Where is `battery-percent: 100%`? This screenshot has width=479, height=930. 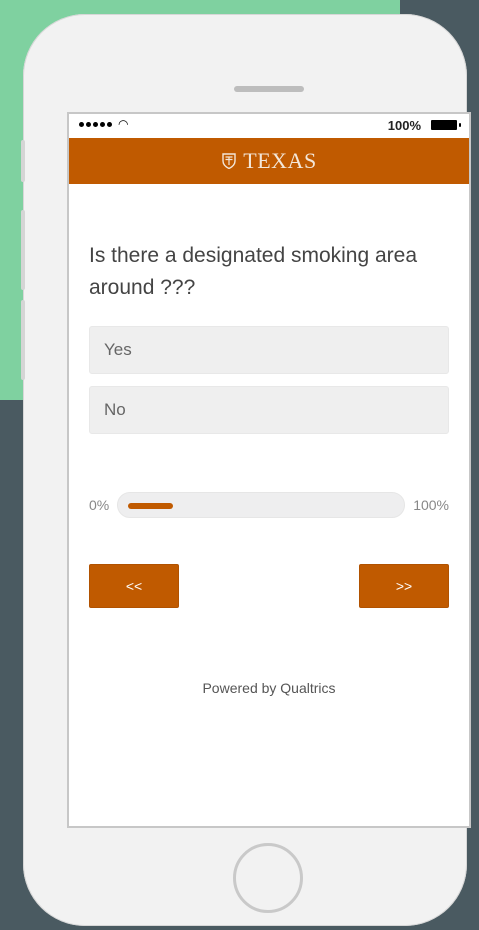
battery-percent: 100% is located at coordinates (404, 125).